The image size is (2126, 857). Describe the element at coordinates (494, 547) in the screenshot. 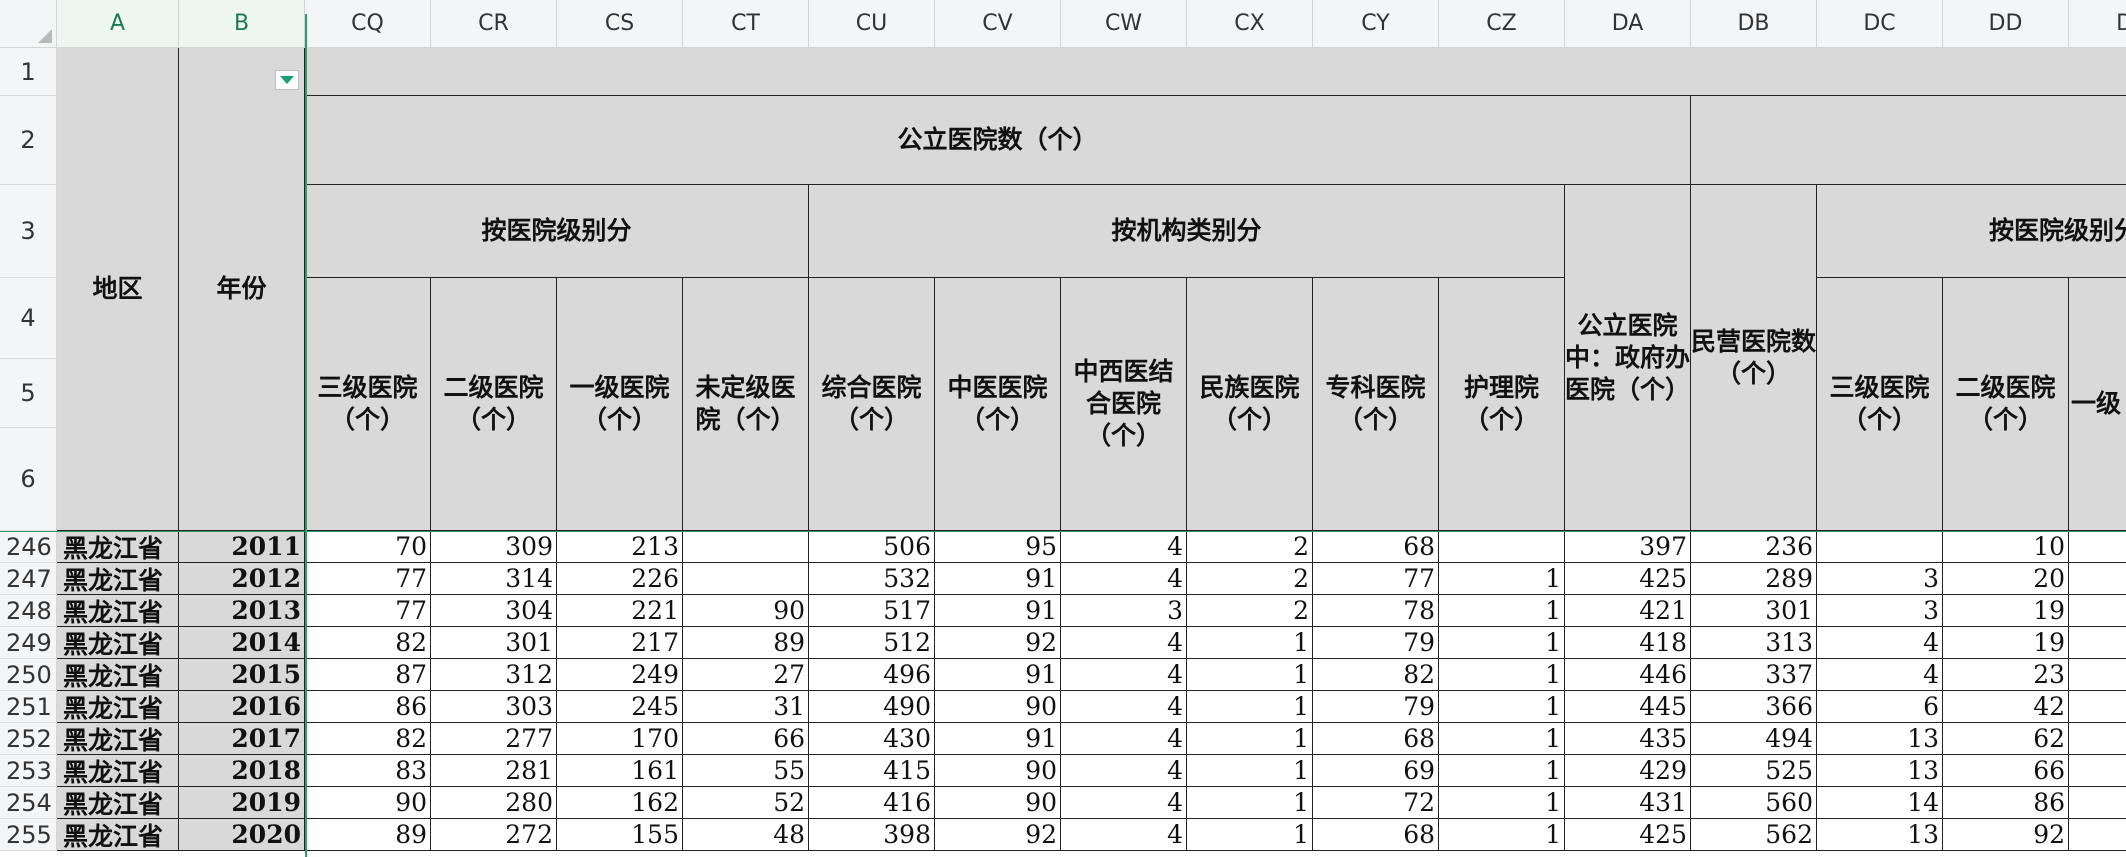

I see `data-cell: 309` at that location.